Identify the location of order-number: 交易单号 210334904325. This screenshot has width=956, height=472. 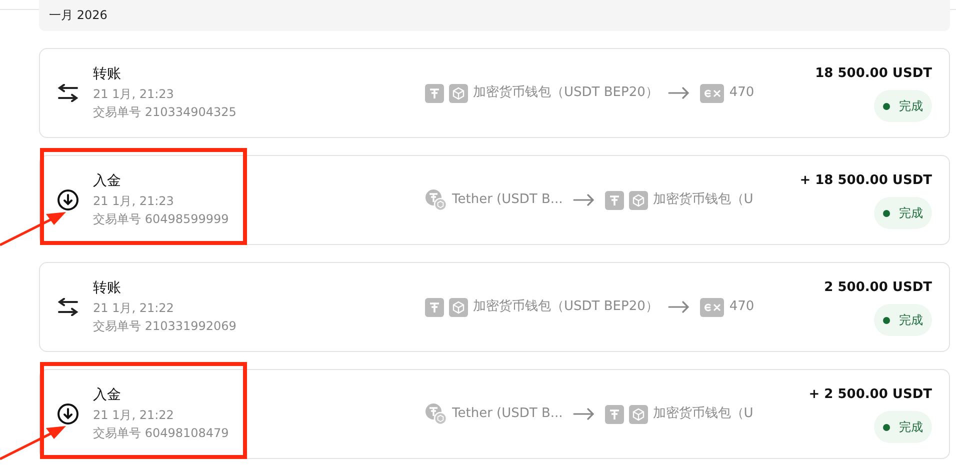
(165, 112).